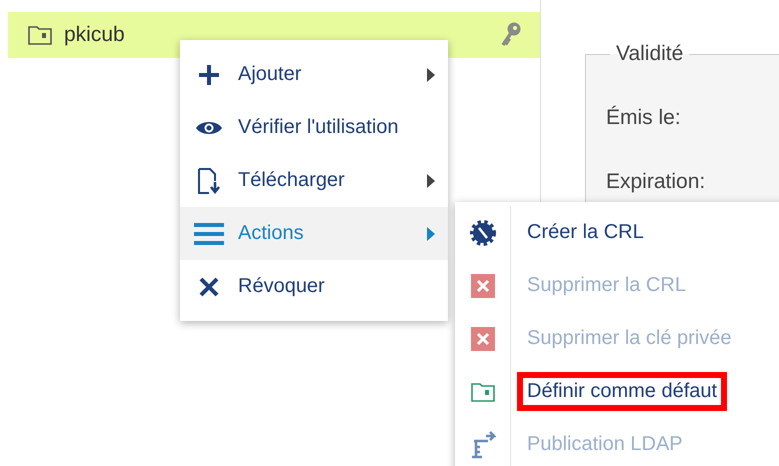 The image size is (779, 466). What do you see at coordinates (622, 391) in the screenshot?
I see `submenu-item: Définir comme défaut` at bounding box center [622, 391].